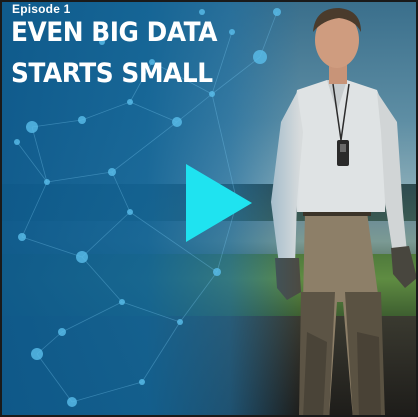  What do you see at coordinates (114, 32) in the screenshot?
I see `title-line-1: EVEN BIG DATA` at bounding box center [114, 32].